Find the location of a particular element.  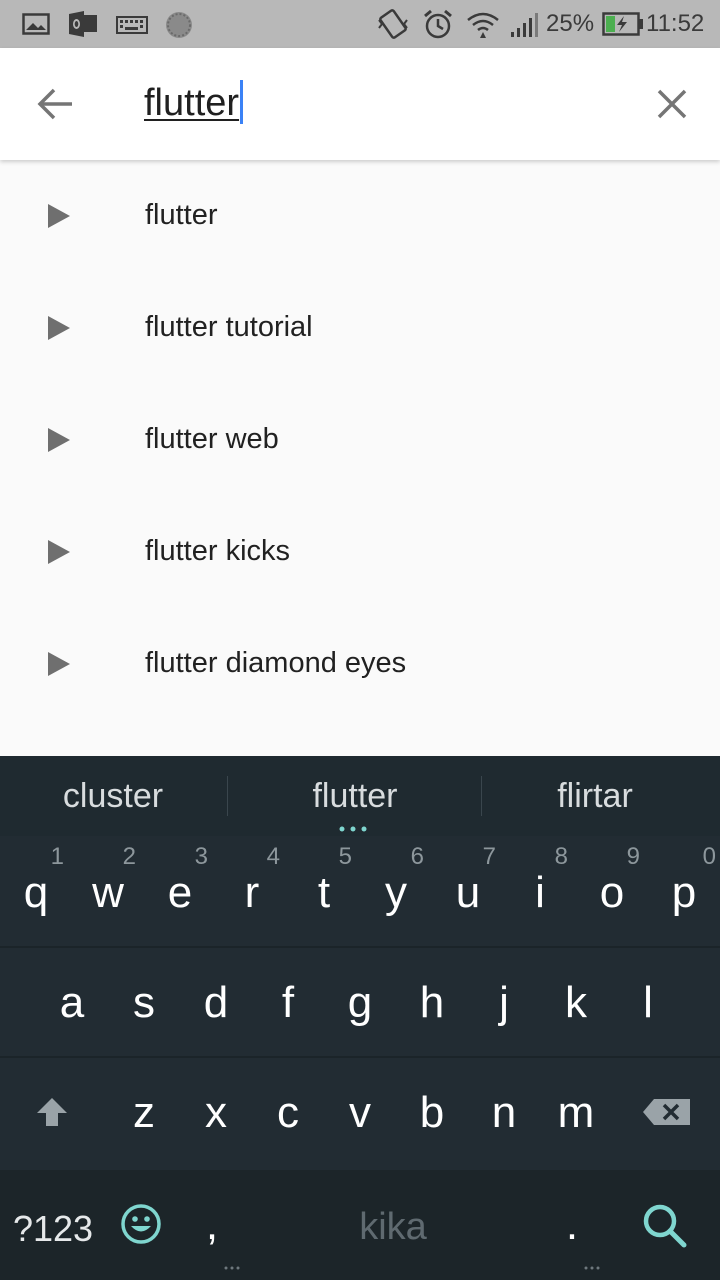

backspace-key is located at coordinates (668, 1113).